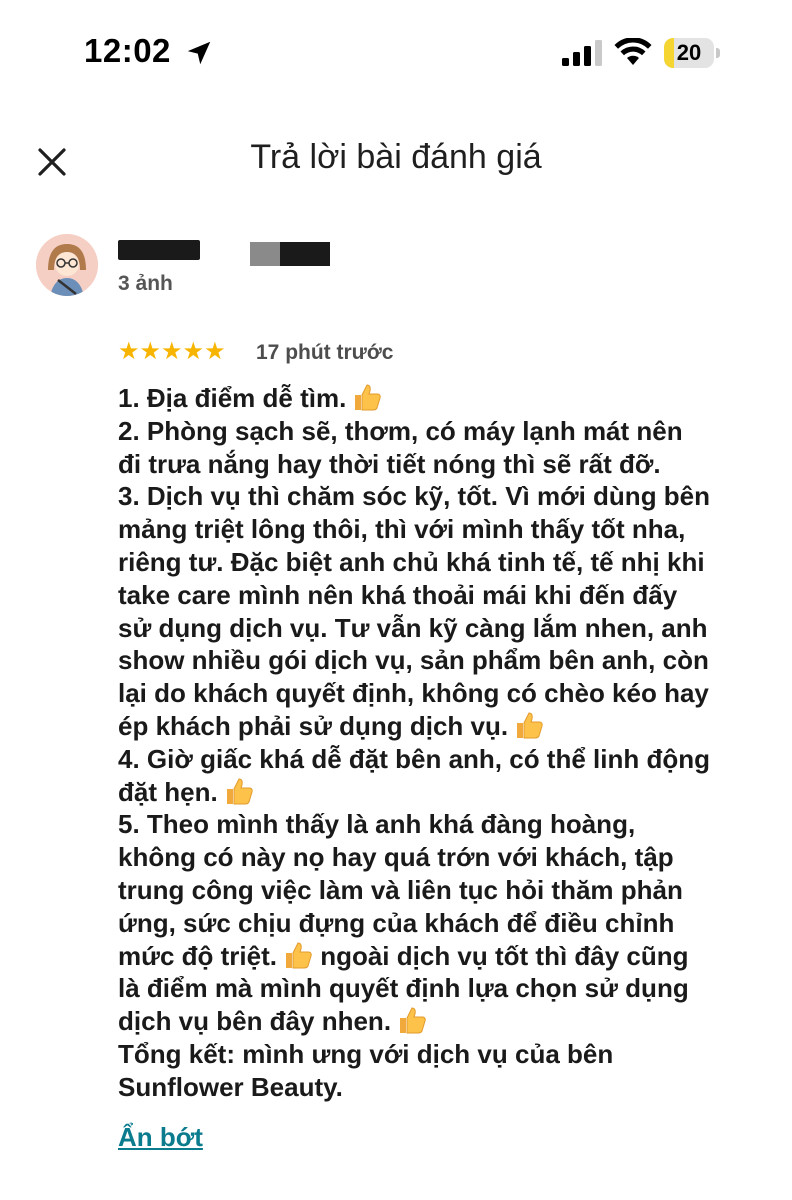 The width and height of the screenshot is (792, 1200). I want to click on review-line-text: ép khách phải sử dụng dịch vụ., so click(313, 725).